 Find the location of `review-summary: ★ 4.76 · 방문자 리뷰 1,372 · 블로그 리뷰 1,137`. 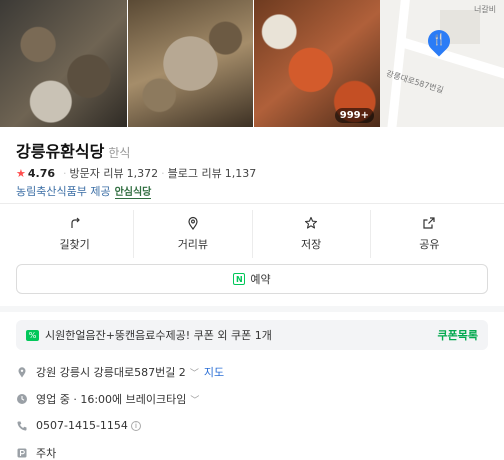

review-summary: ★ 4.76 · 방문자 리뷰 1,372 · 블로그 리뷰 1,137 is located at coordinates (136, 173).